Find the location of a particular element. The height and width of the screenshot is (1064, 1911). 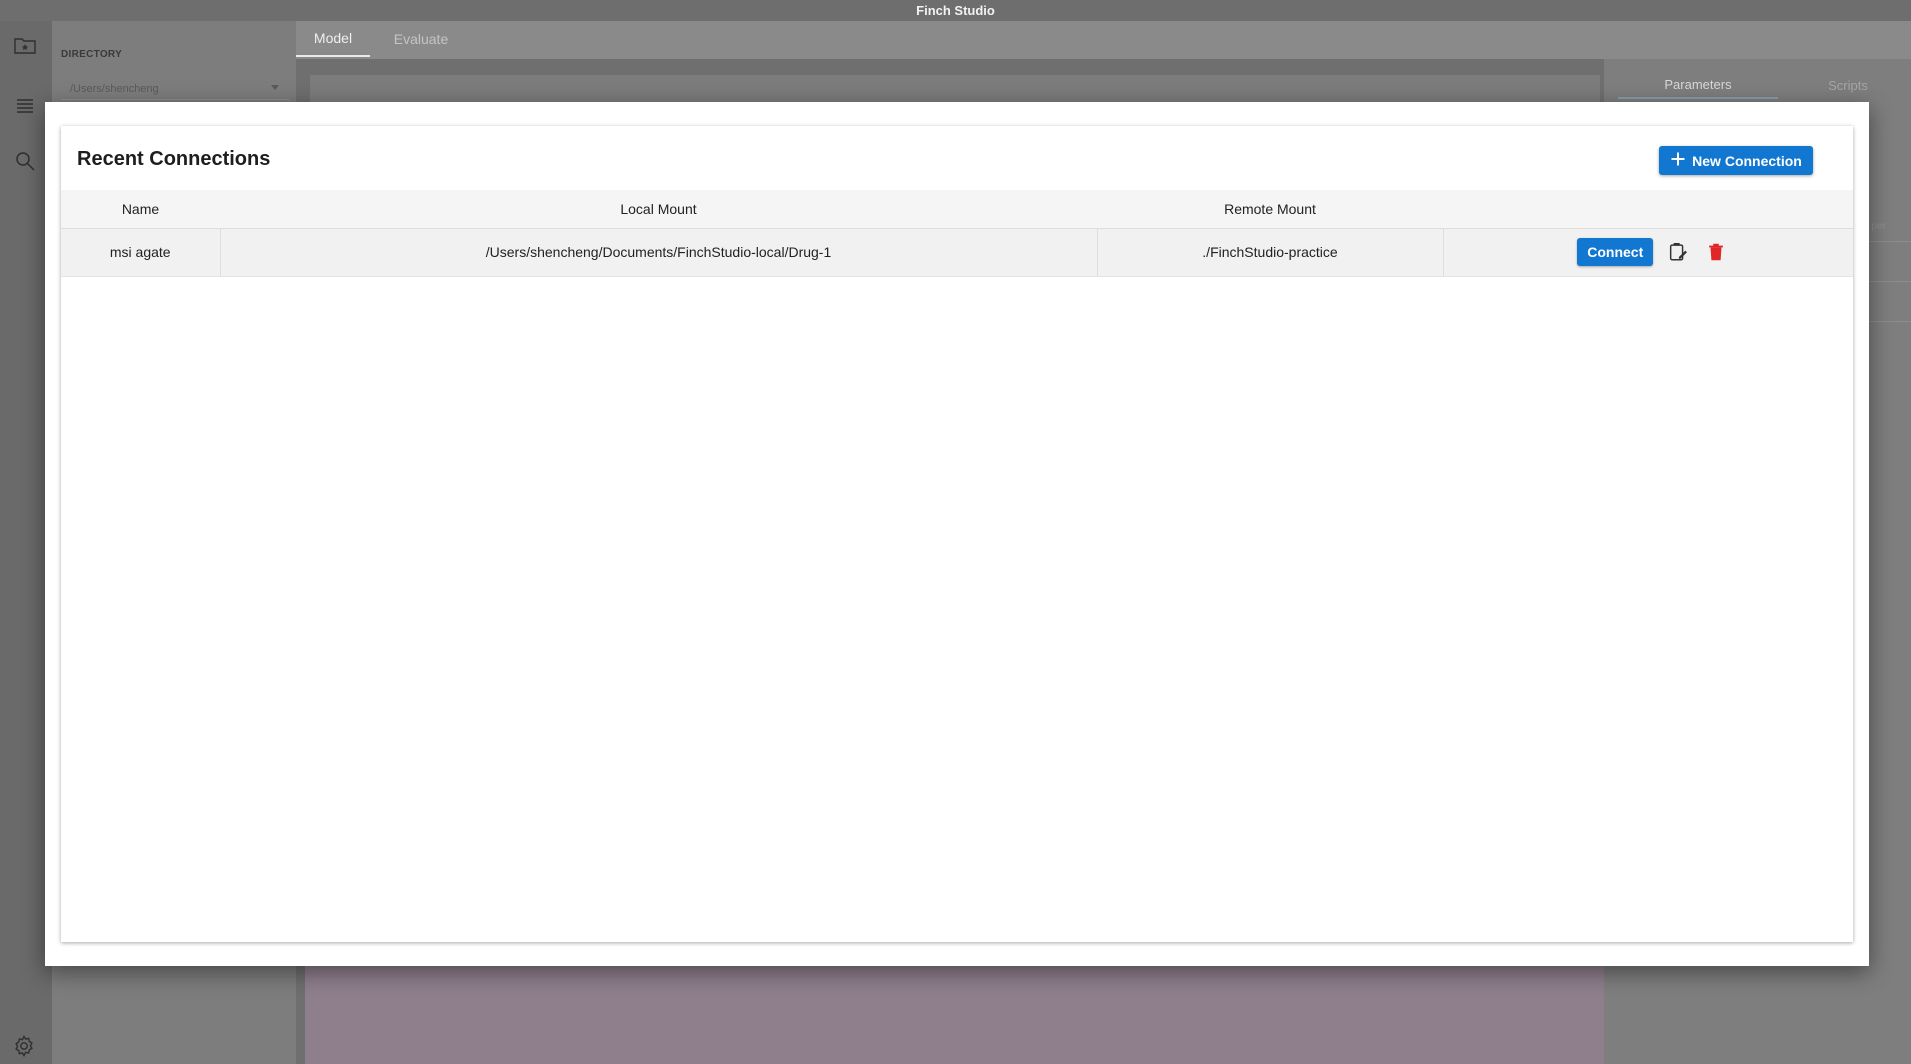

dialog-title: Recent Connections is located at coordinates (174, 159).